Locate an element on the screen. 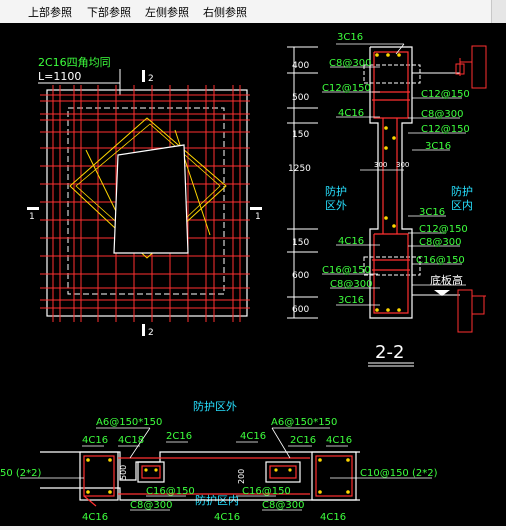  section-title: 2-2 is located at coordinates (389, 352).